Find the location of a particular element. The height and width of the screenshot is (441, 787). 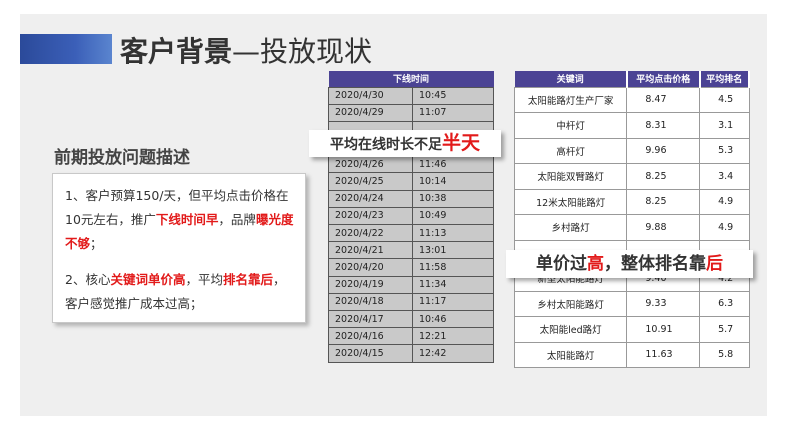

offline-row: 2020/4/22 11:13 is located at coordinates (411, 233).